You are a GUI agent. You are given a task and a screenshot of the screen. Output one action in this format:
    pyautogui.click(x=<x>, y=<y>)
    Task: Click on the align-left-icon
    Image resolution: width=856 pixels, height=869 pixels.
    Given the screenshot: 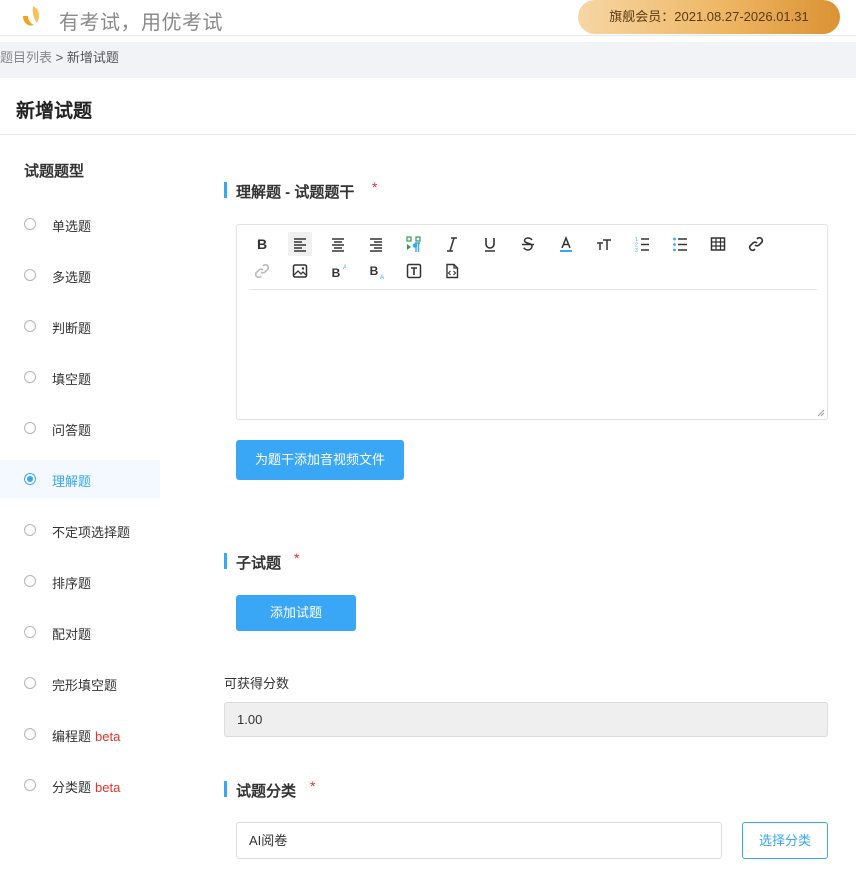 What is the action you would take?
    pyautogui.click(x=300, y=244)
    